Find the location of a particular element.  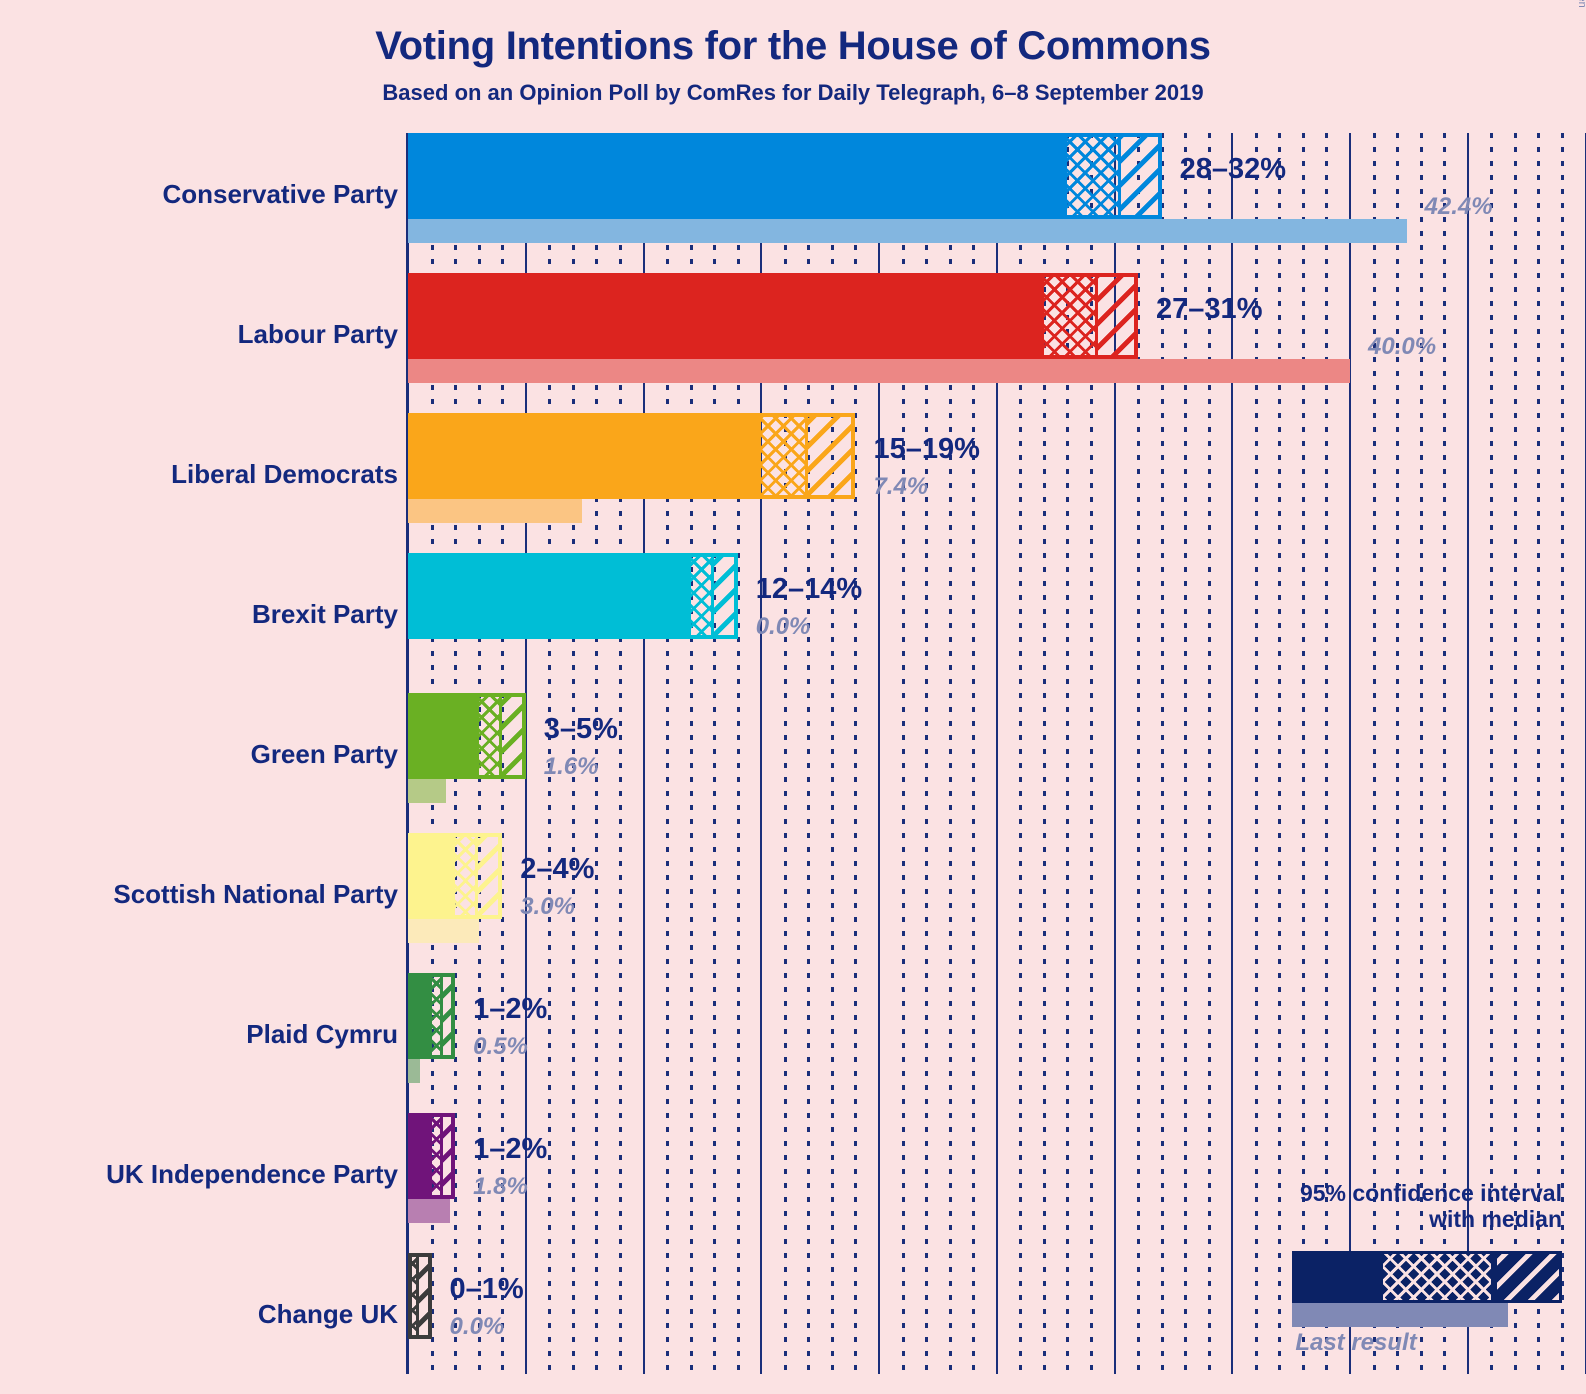

bar-row: Labour Party 27–31% 40.0% is located at coordinates (793, 343).